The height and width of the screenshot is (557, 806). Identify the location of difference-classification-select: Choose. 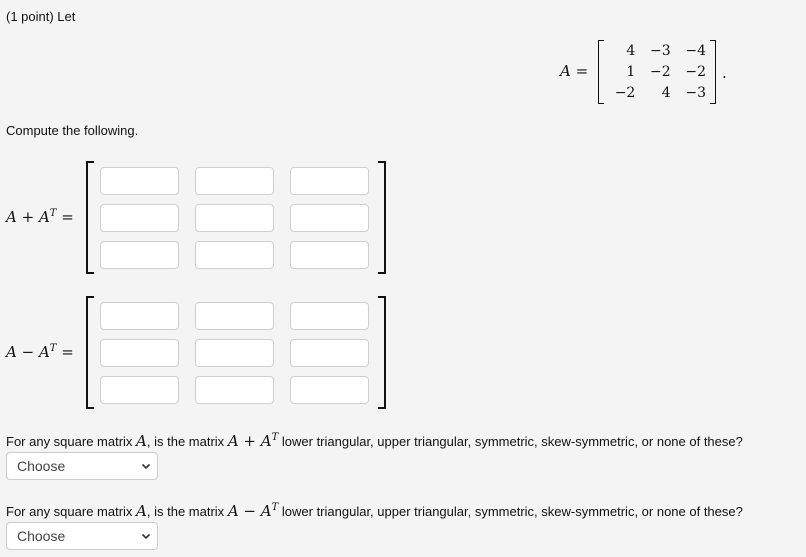
(82, 536).